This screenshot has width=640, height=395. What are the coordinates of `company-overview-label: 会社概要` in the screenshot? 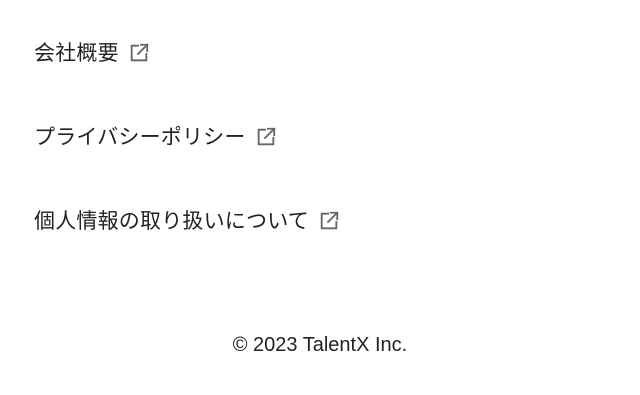 It's located at (76, 53).